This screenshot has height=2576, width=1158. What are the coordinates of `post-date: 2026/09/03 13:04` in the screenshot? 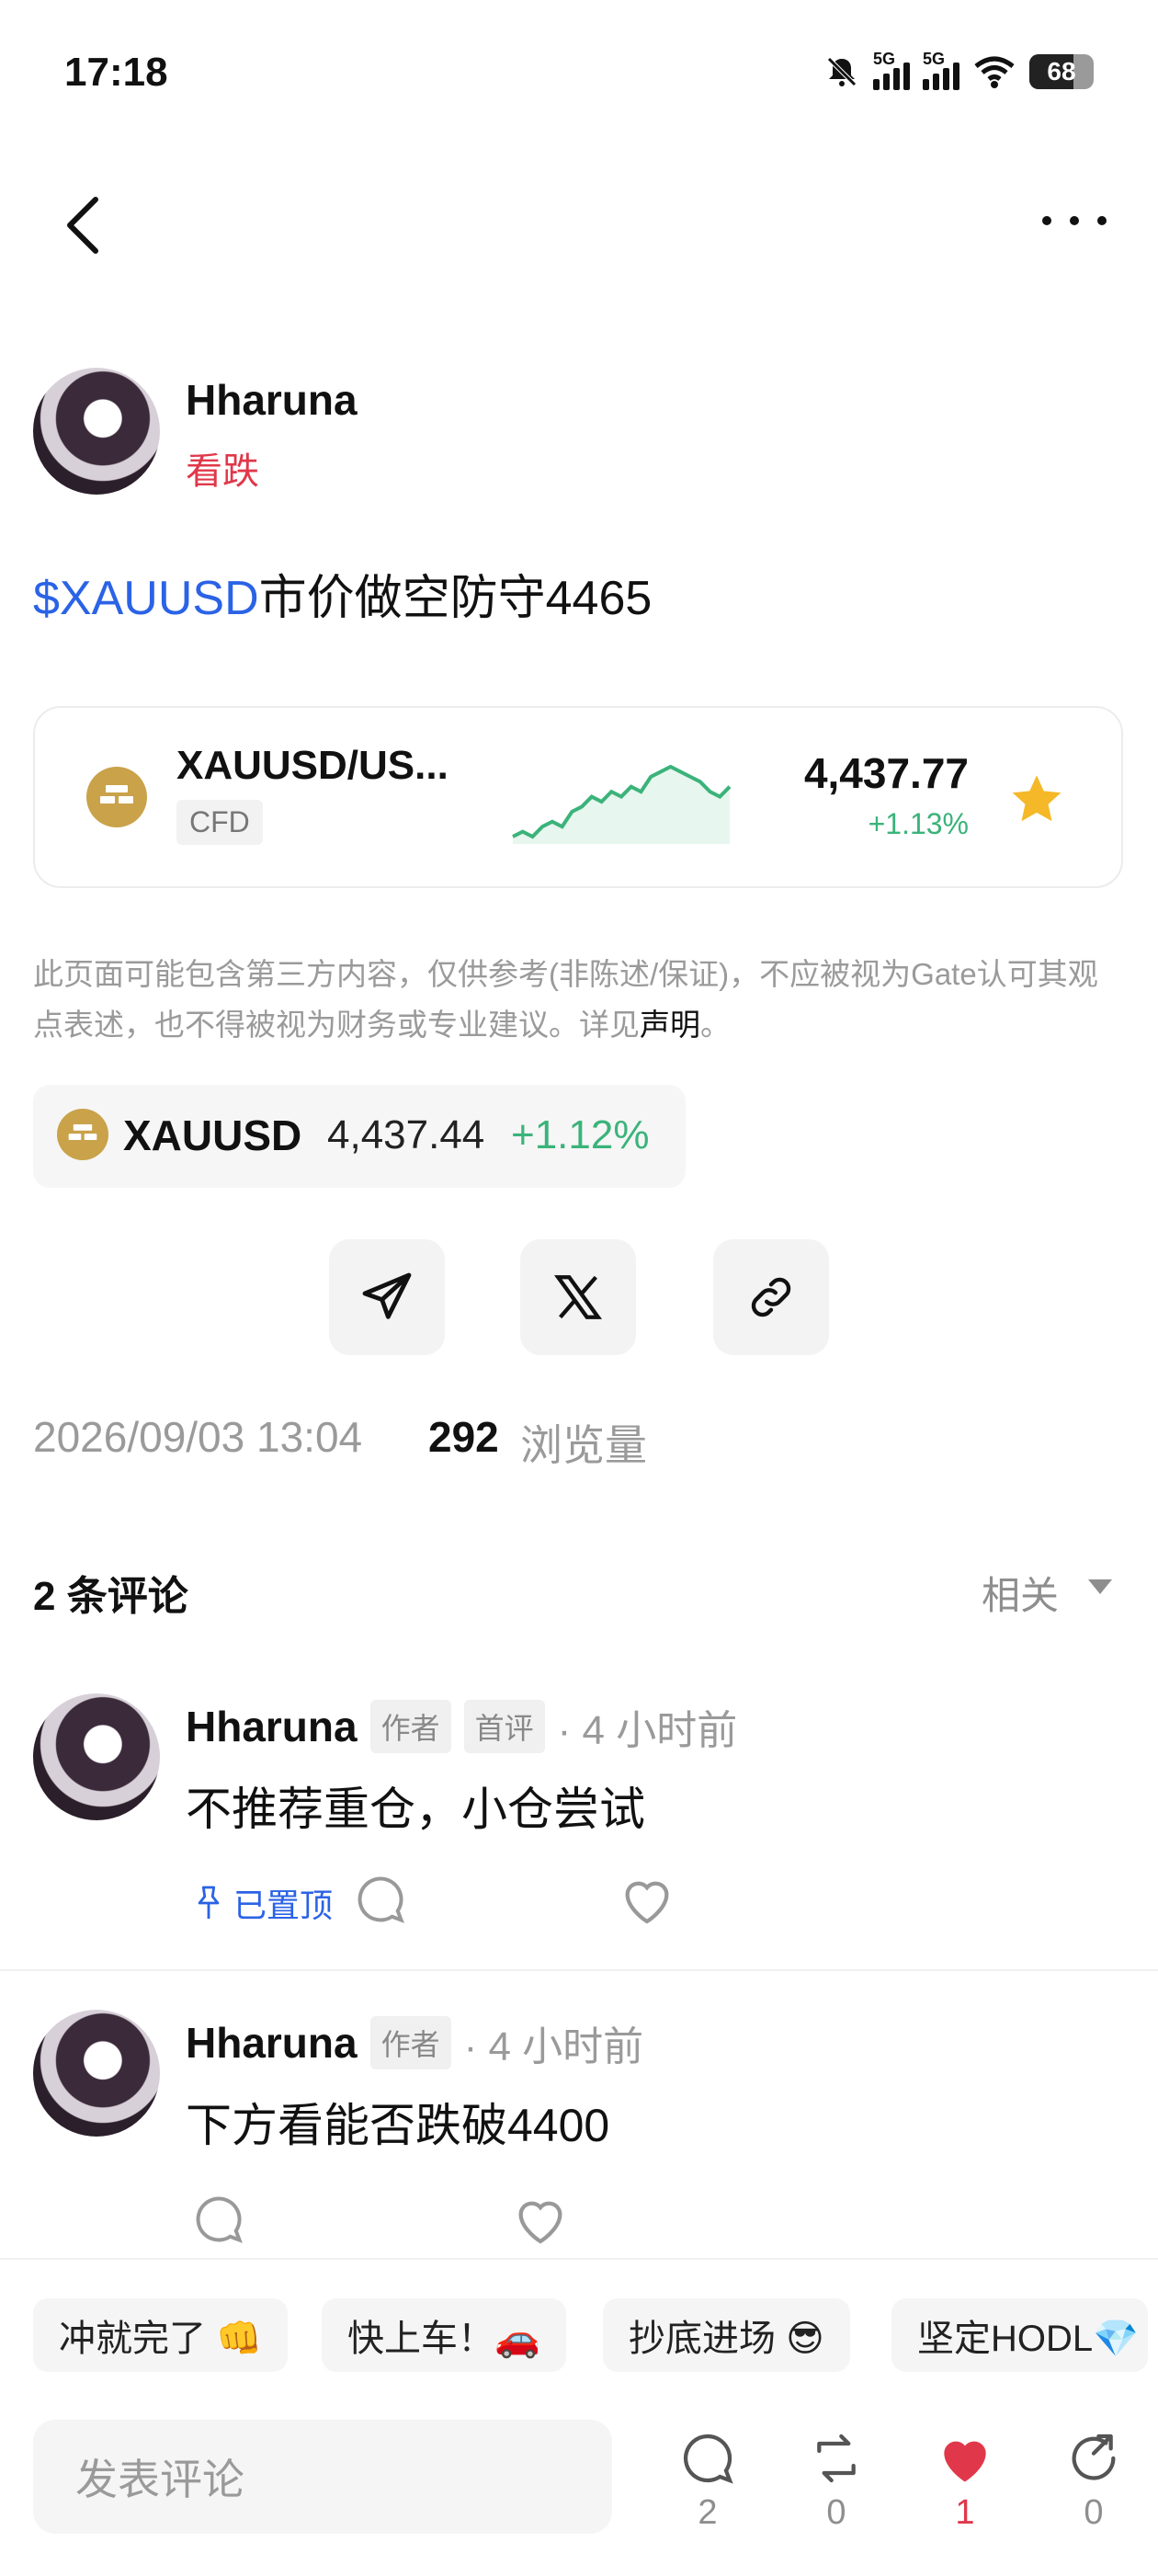 It's located at (198, 1437).